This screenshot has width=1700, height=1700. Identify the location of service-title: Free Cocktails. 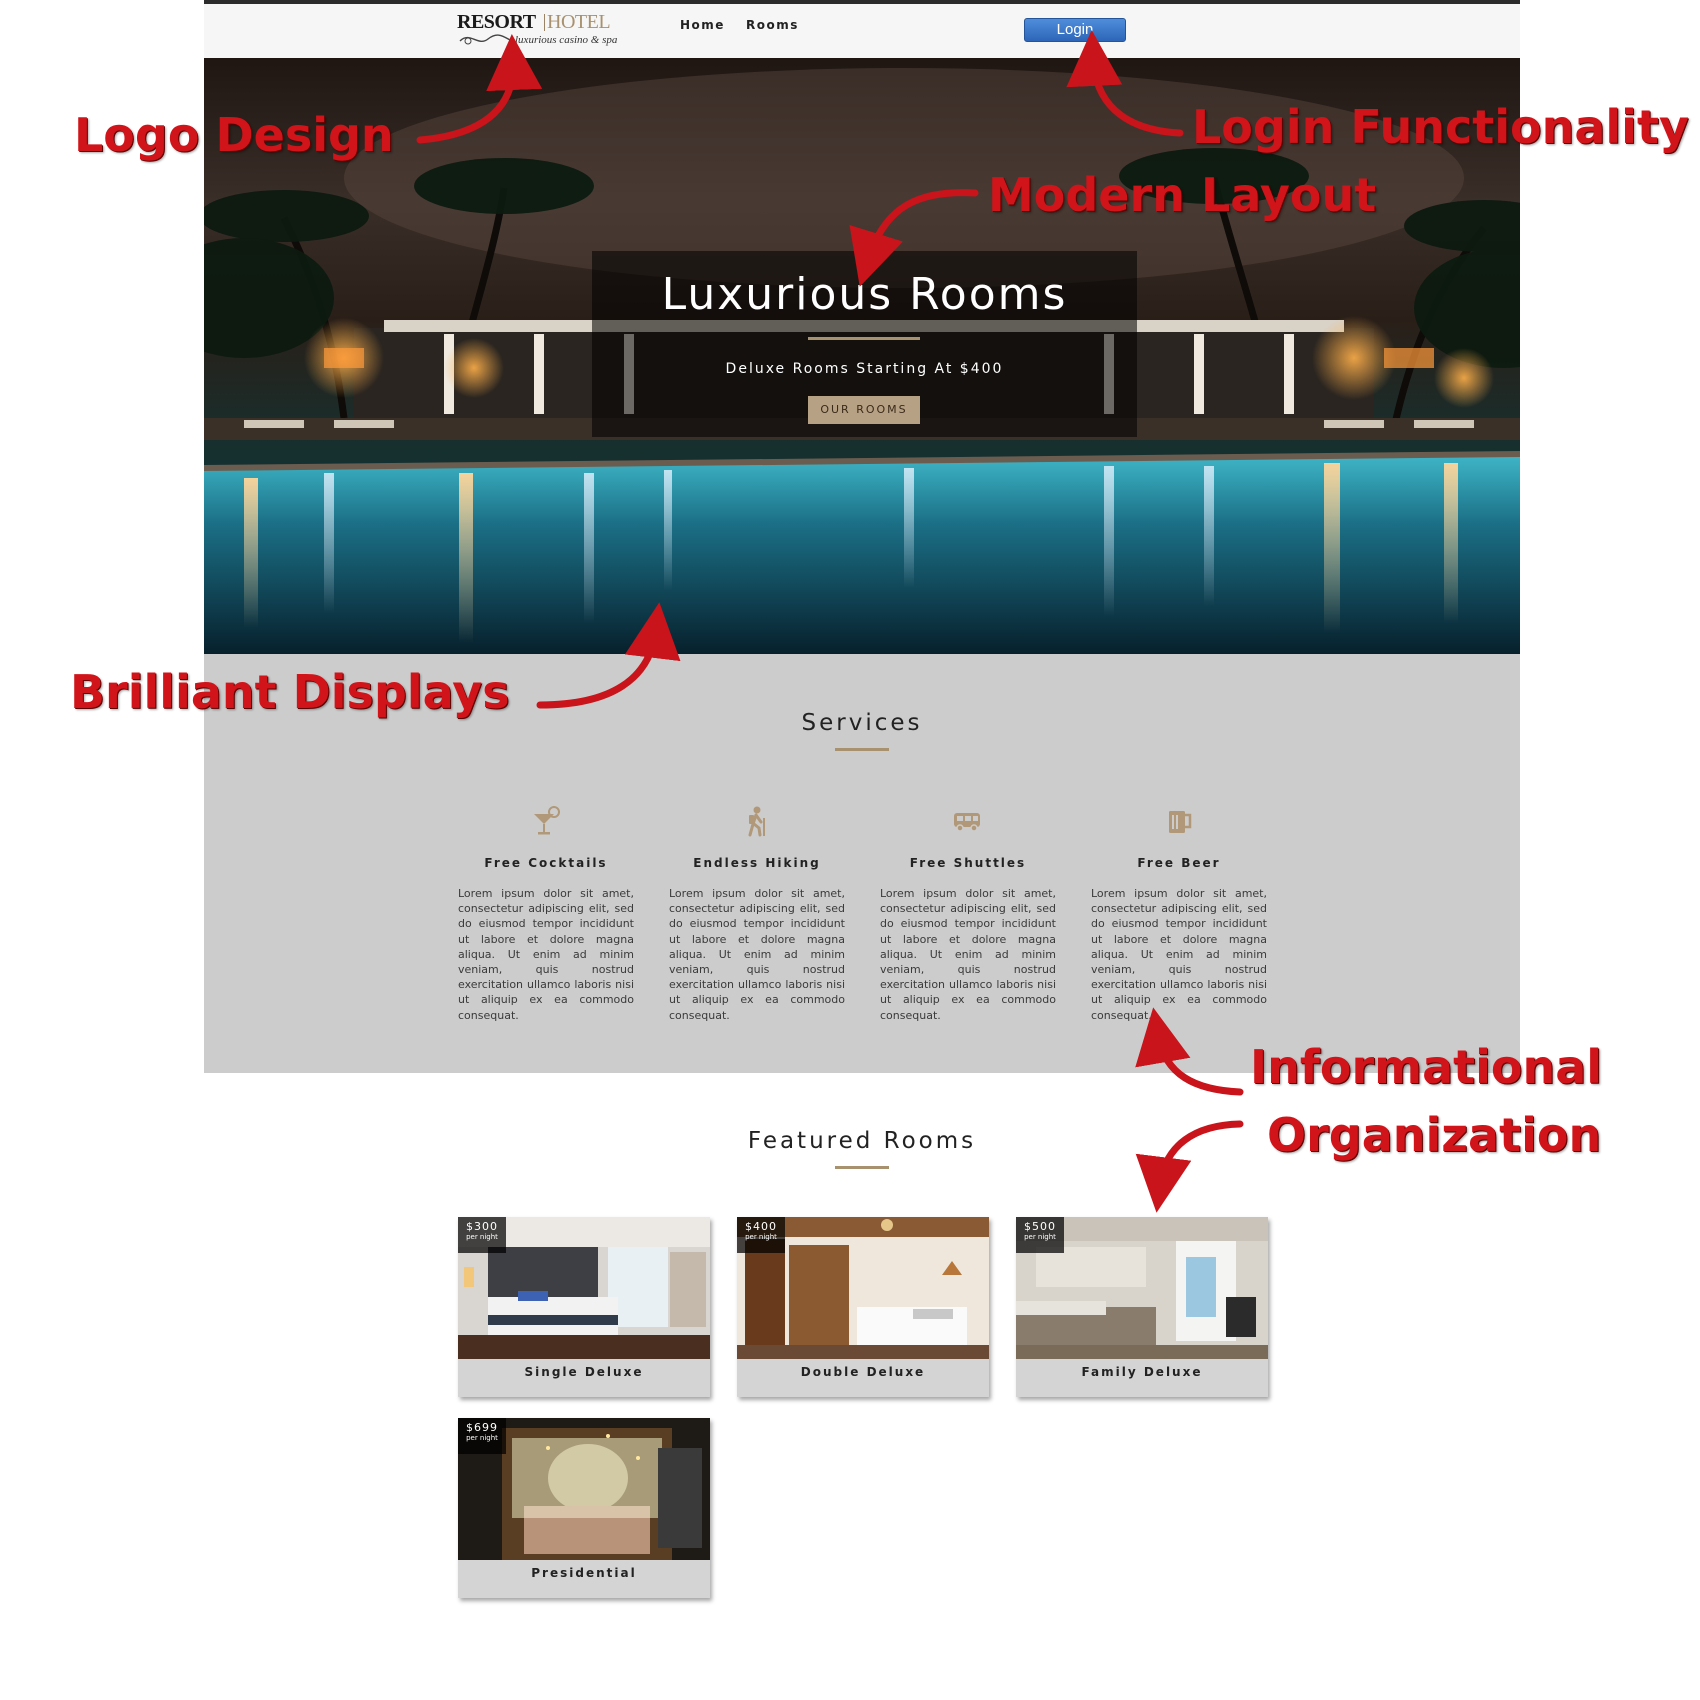
(546, 863).